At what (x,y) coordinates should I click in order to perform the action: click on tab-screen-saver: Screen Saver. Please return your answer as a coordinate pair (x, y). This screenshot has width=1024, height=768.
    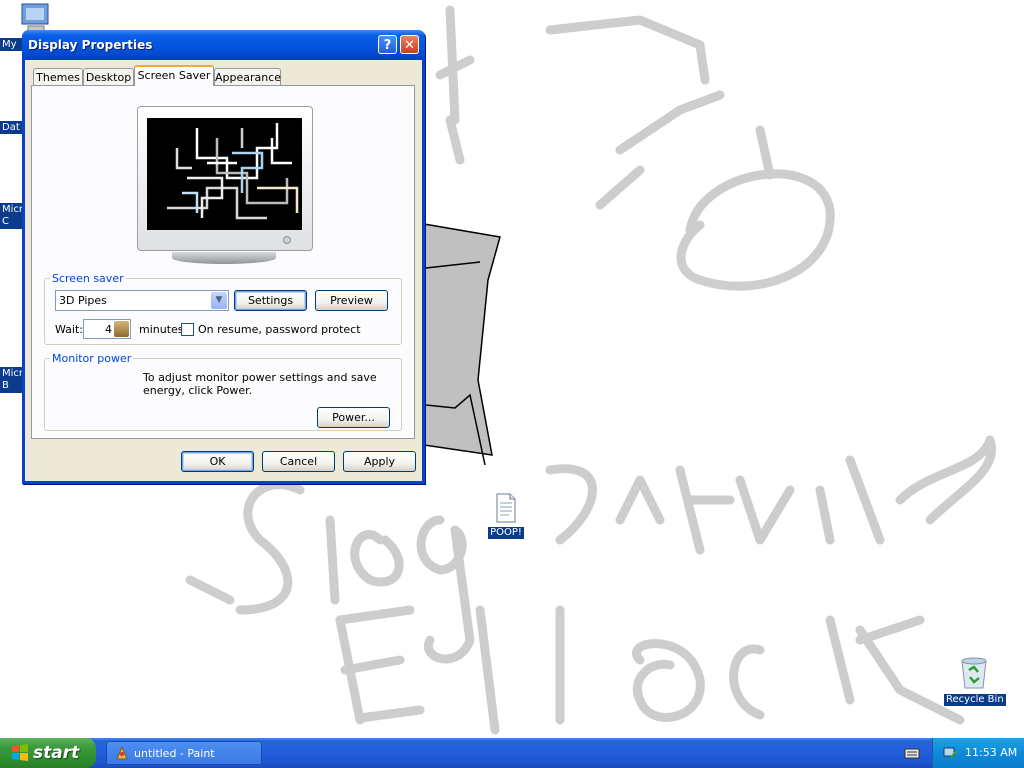
    Looking at the image, I should click on (174, 75).